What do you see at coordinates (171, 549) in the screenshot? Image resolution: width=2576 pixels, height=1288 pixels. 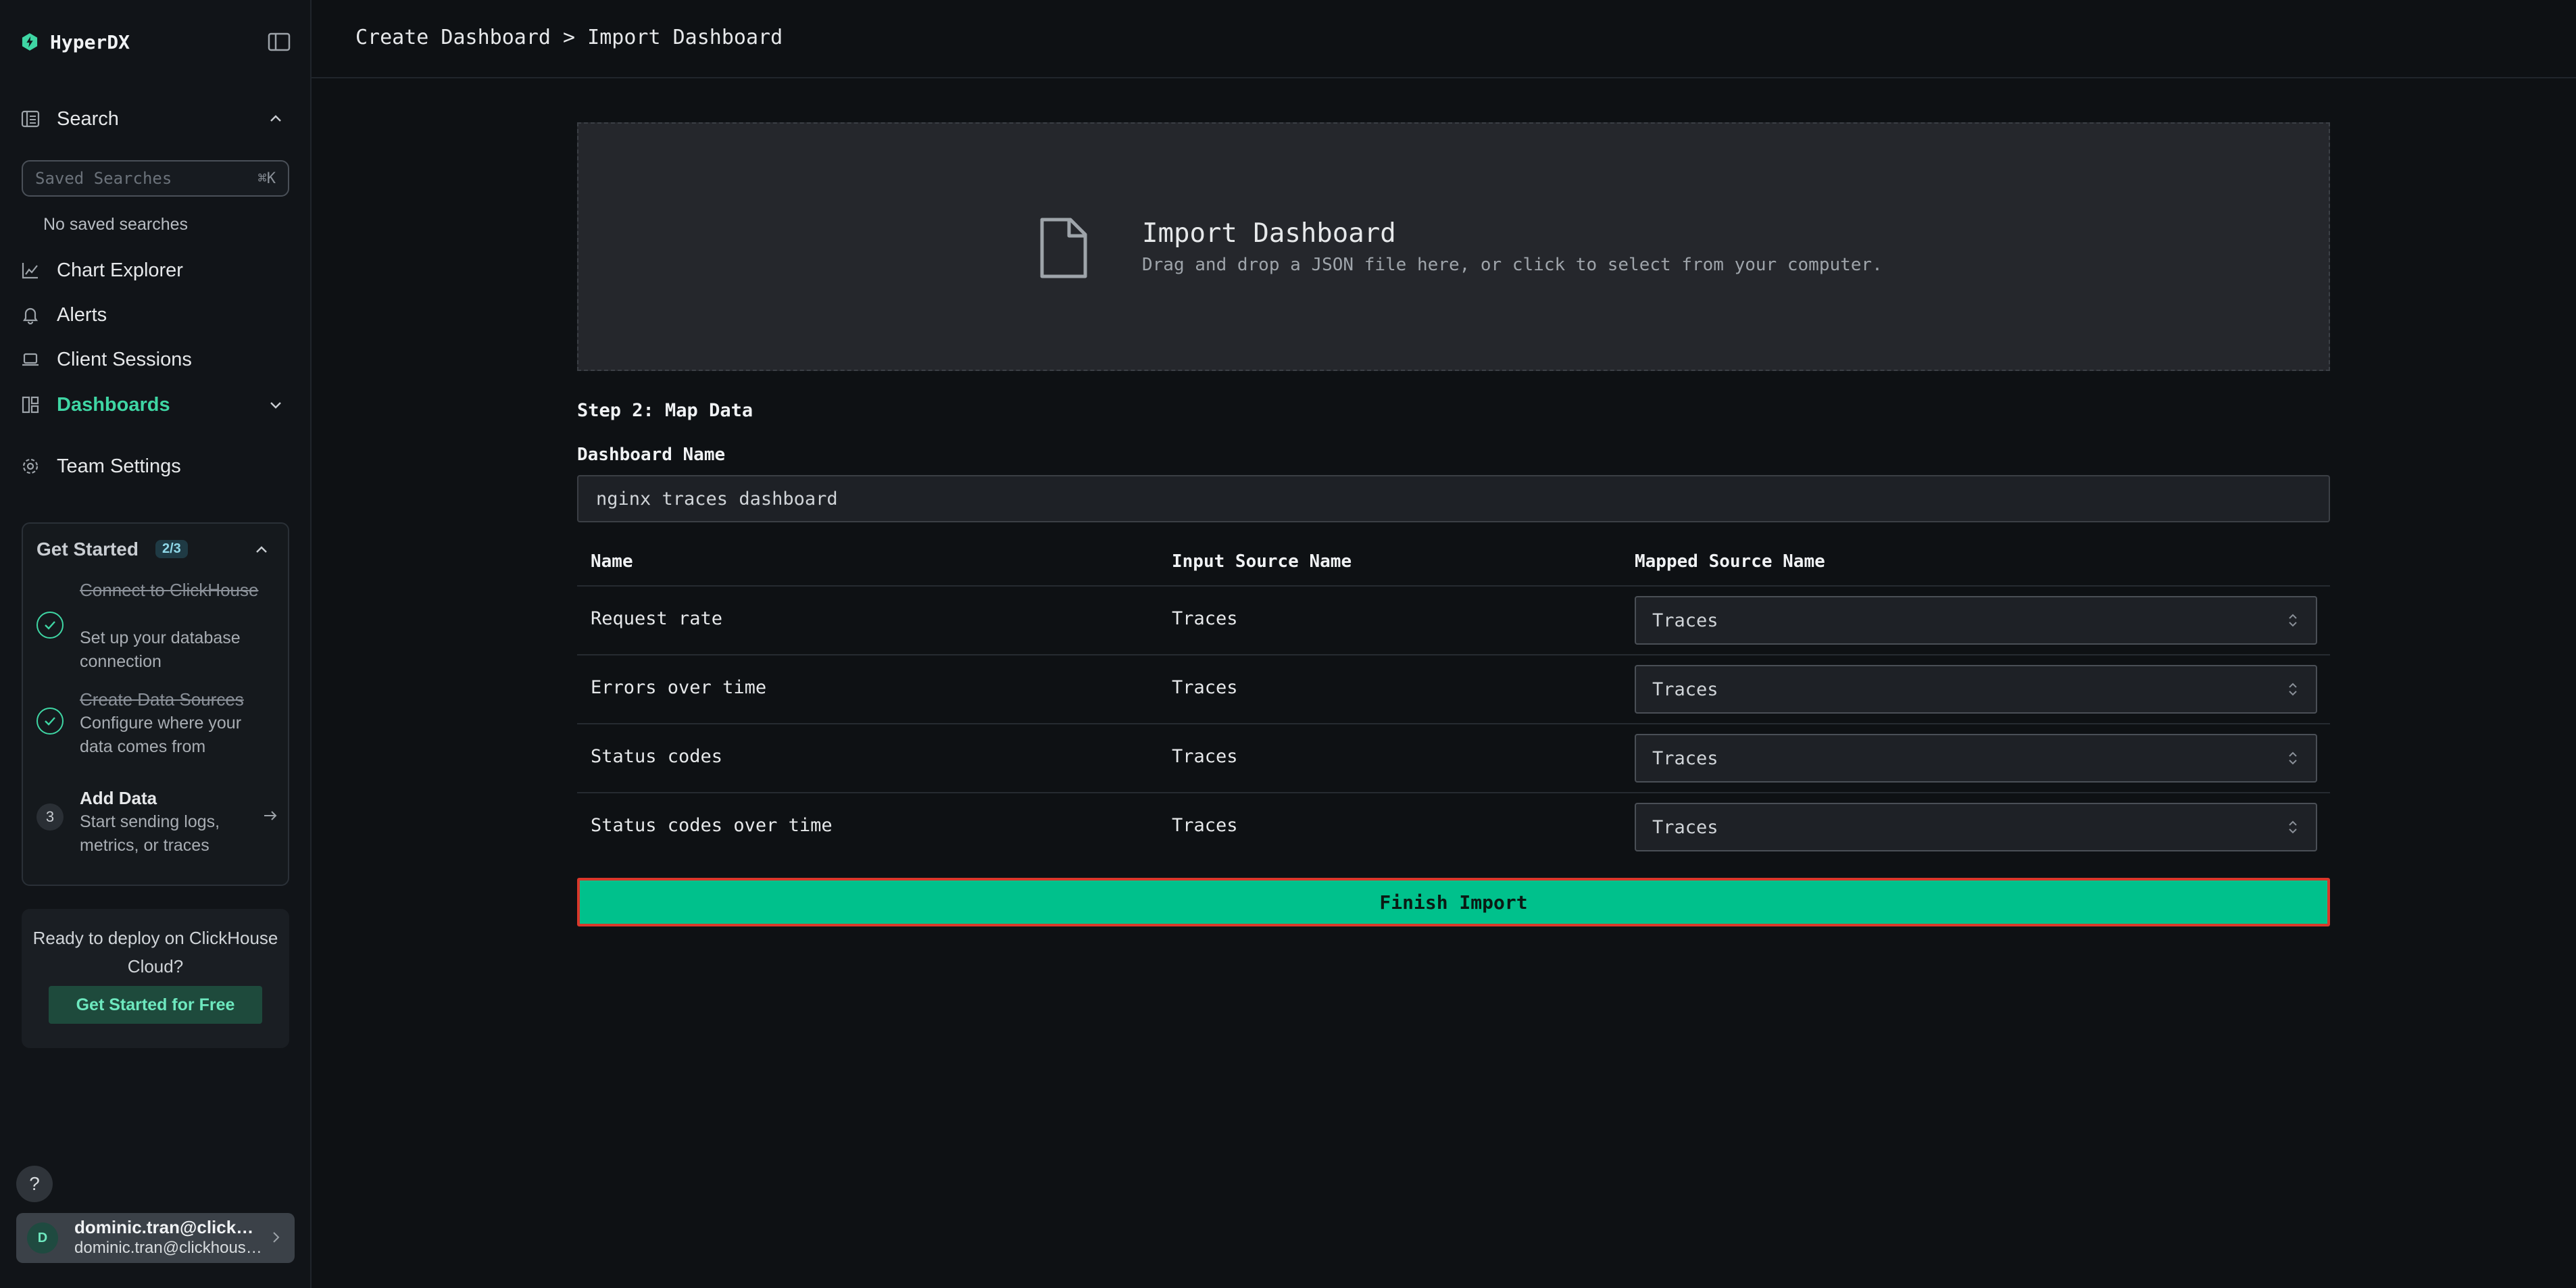 I see `progress-badge: 2/3` at bounding box center [171, 549].